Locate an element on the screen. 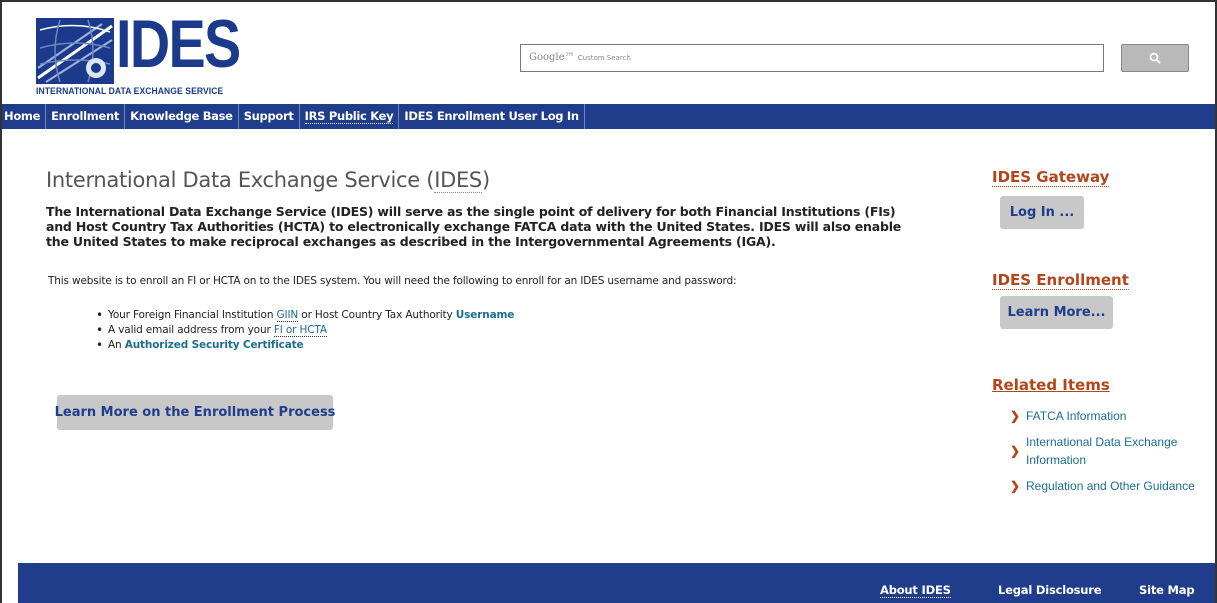  logo-subtitle: INTERNATIONAL DATA EXCHANGE SERVICE is located at coordinates (130, 91).